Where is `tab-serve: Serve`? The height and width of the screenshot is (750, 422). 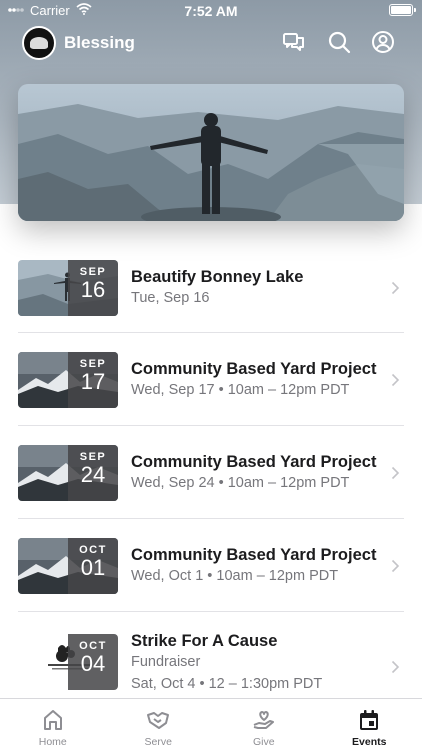 tab-serve: Serve is located at coordinates (159, 724).